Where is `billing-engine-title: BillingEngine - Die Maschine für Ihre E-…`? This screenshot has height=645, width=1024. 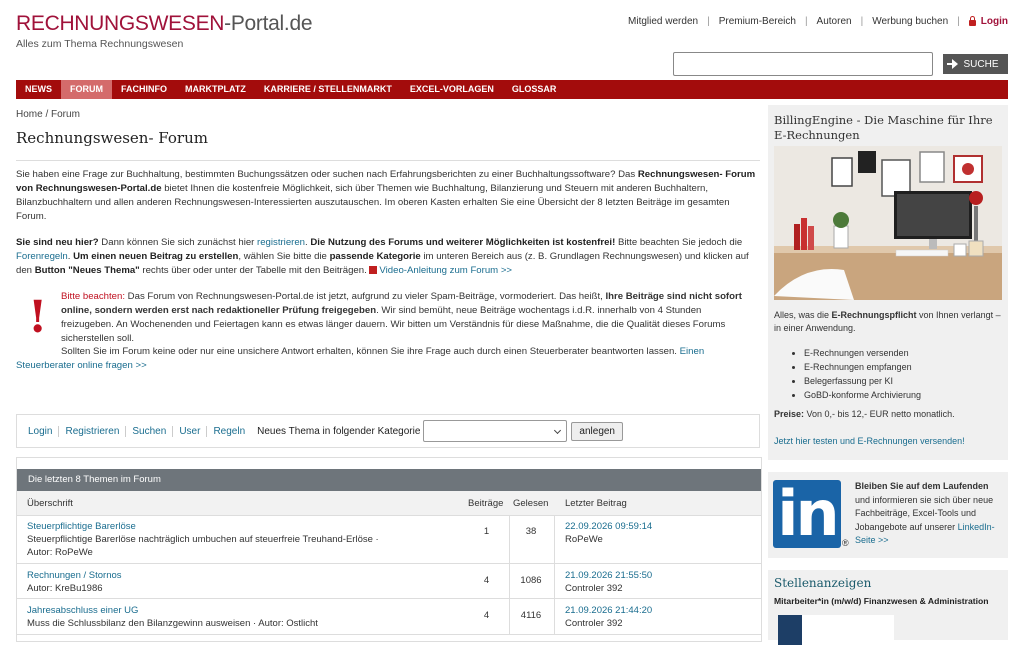 billing-engine-title: BillingEngine - Die Maschine für Ihre E-… is located at coordinates (888, 128).